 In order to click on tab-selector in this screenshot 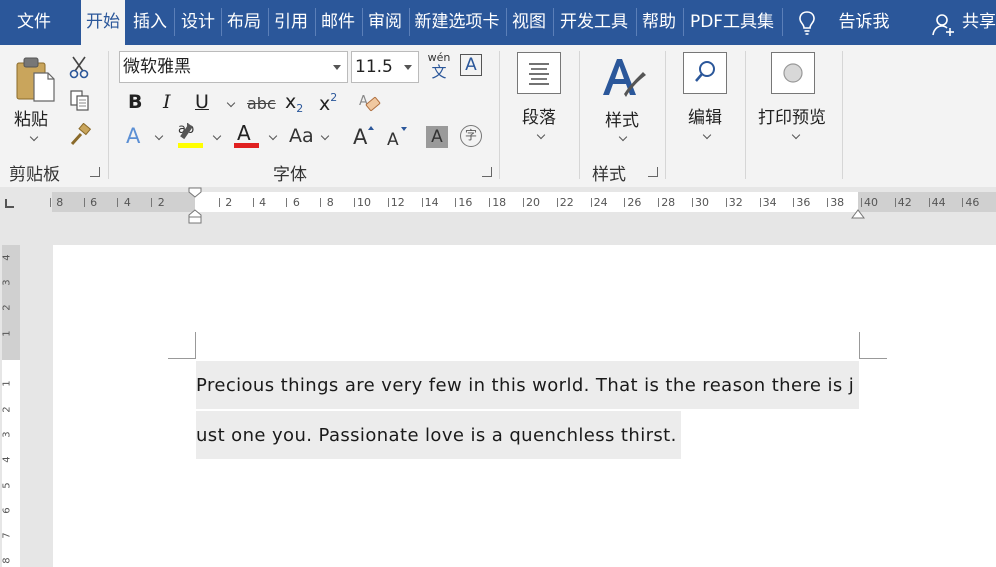, I will do `click(11, 203)`.